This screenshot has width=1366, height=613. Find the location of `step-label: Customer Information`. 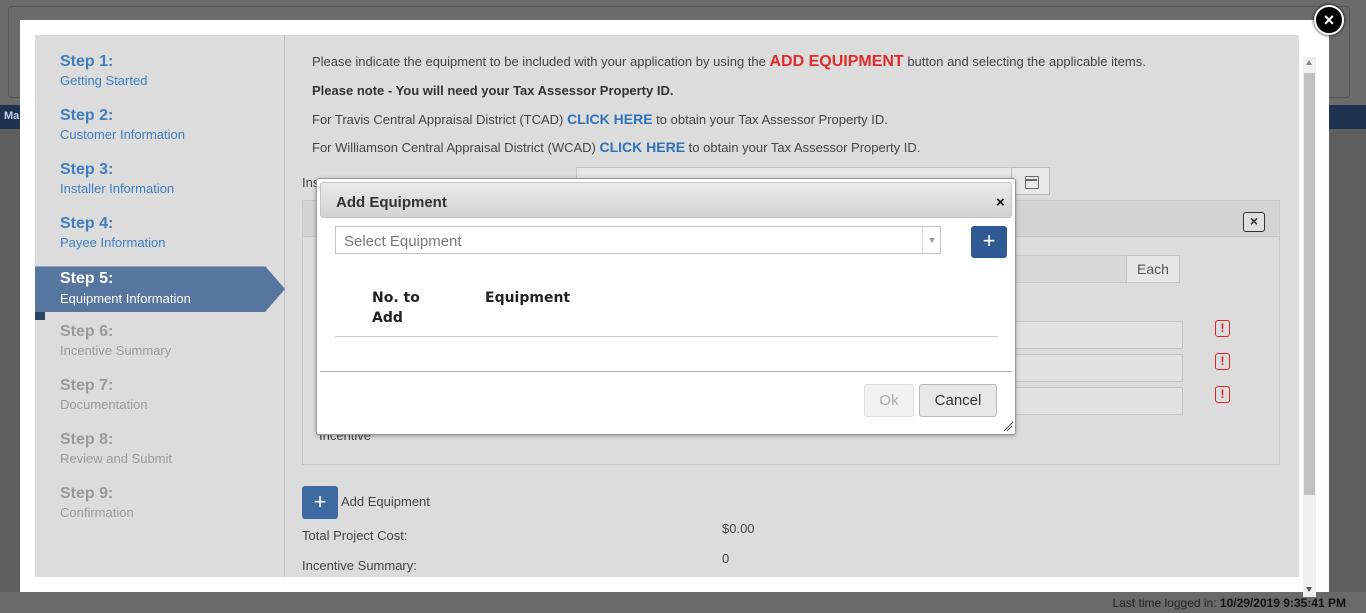

step-label: Customer Information is located at coordinates (122, 134).